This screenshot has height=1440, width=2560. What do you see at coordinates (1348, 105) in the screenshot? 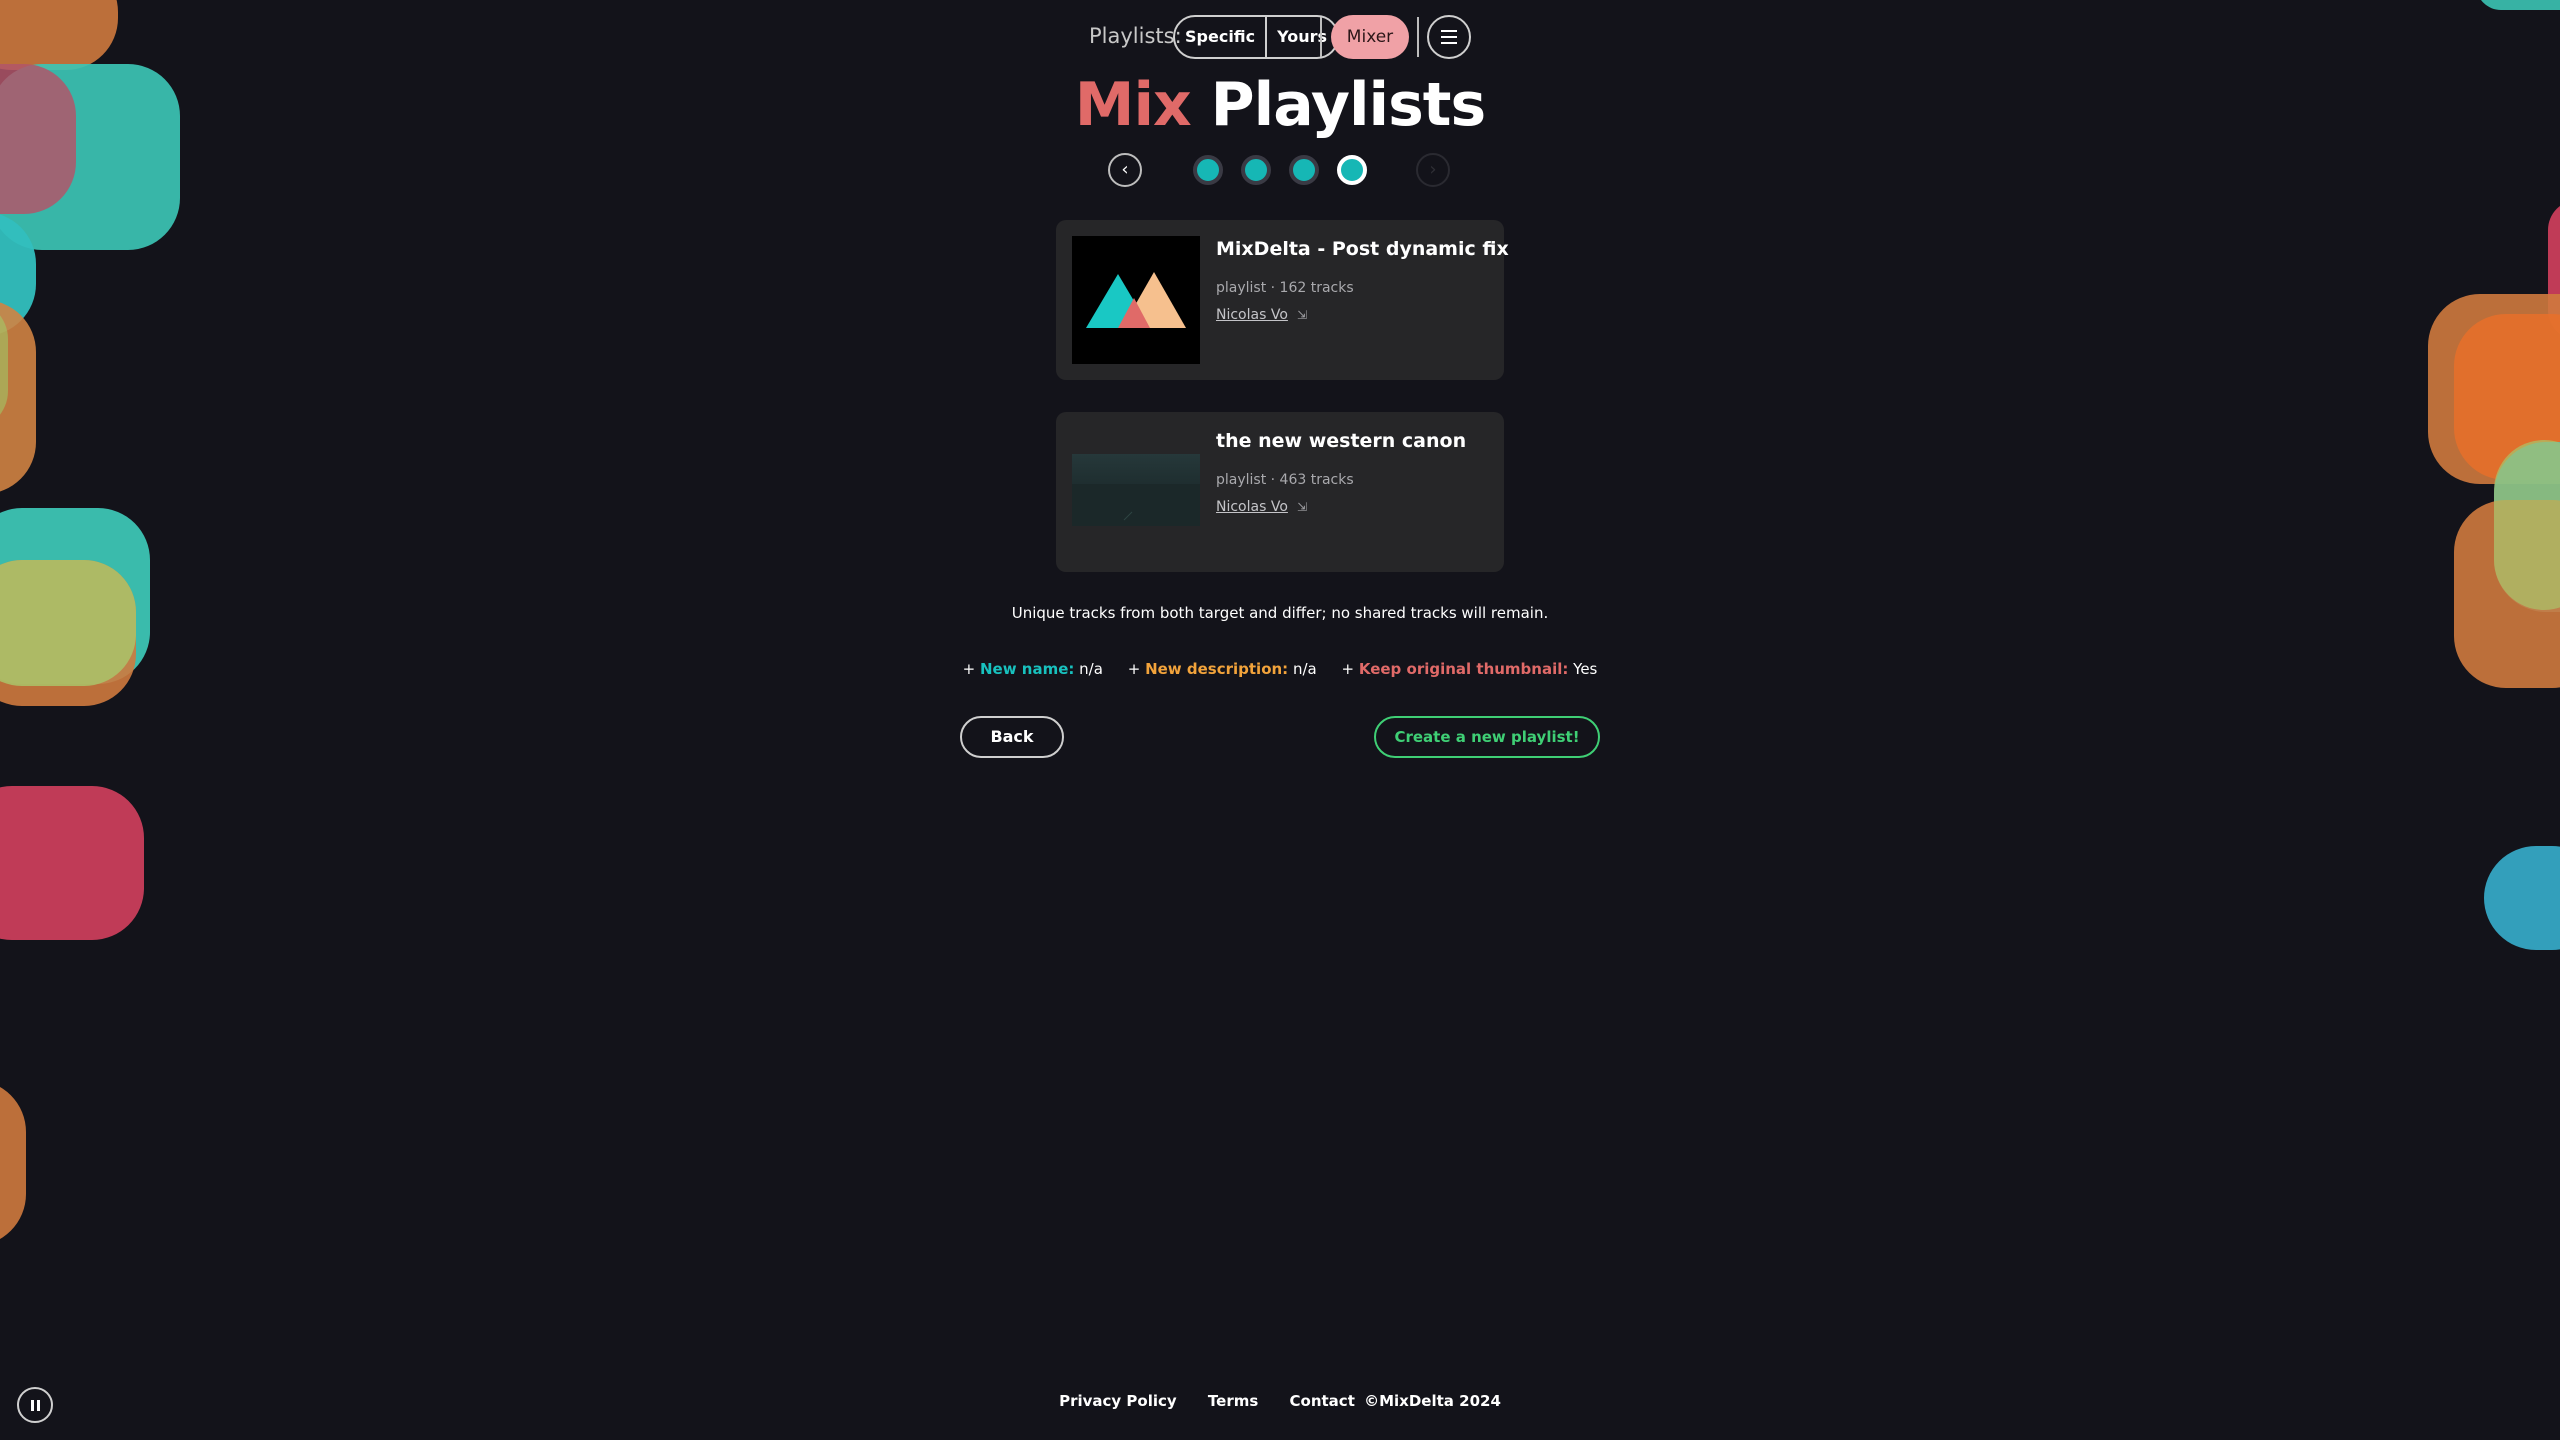
I see `title-word-playlists: Playlists` at bounding box center [1348, 105].